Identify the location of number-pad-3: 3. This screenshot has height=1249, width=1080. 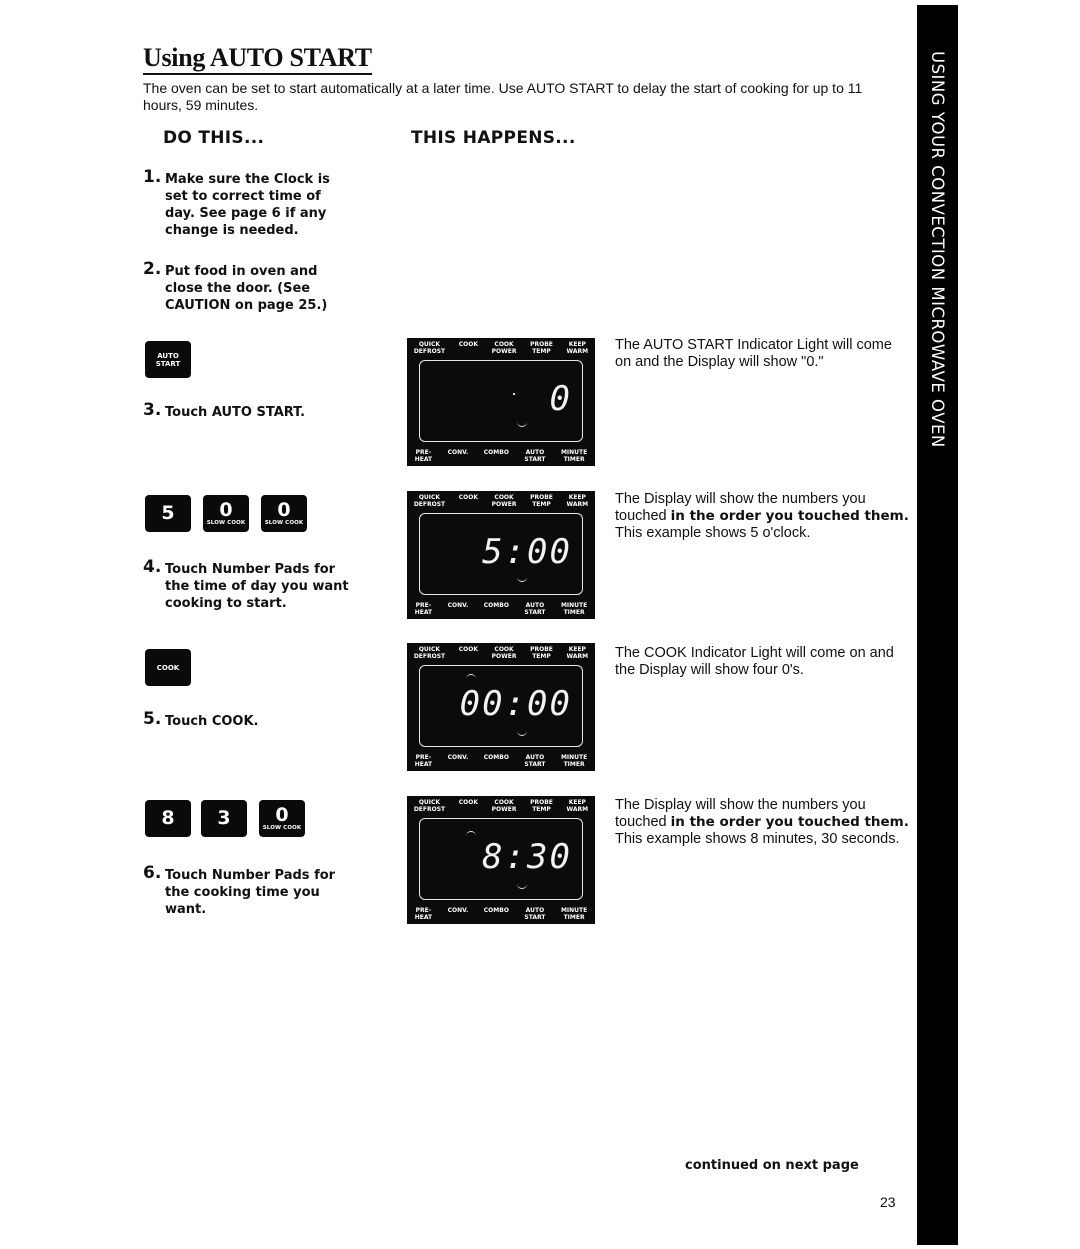
(224, 818).